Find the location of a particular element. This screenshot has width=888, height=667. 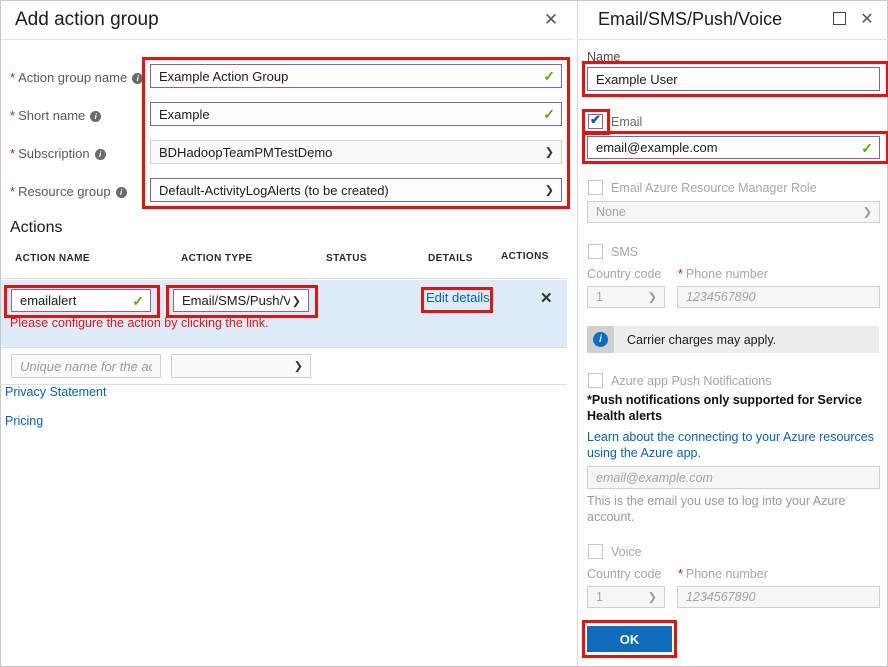

voice-checkbox is located at coordinates (595, 551).